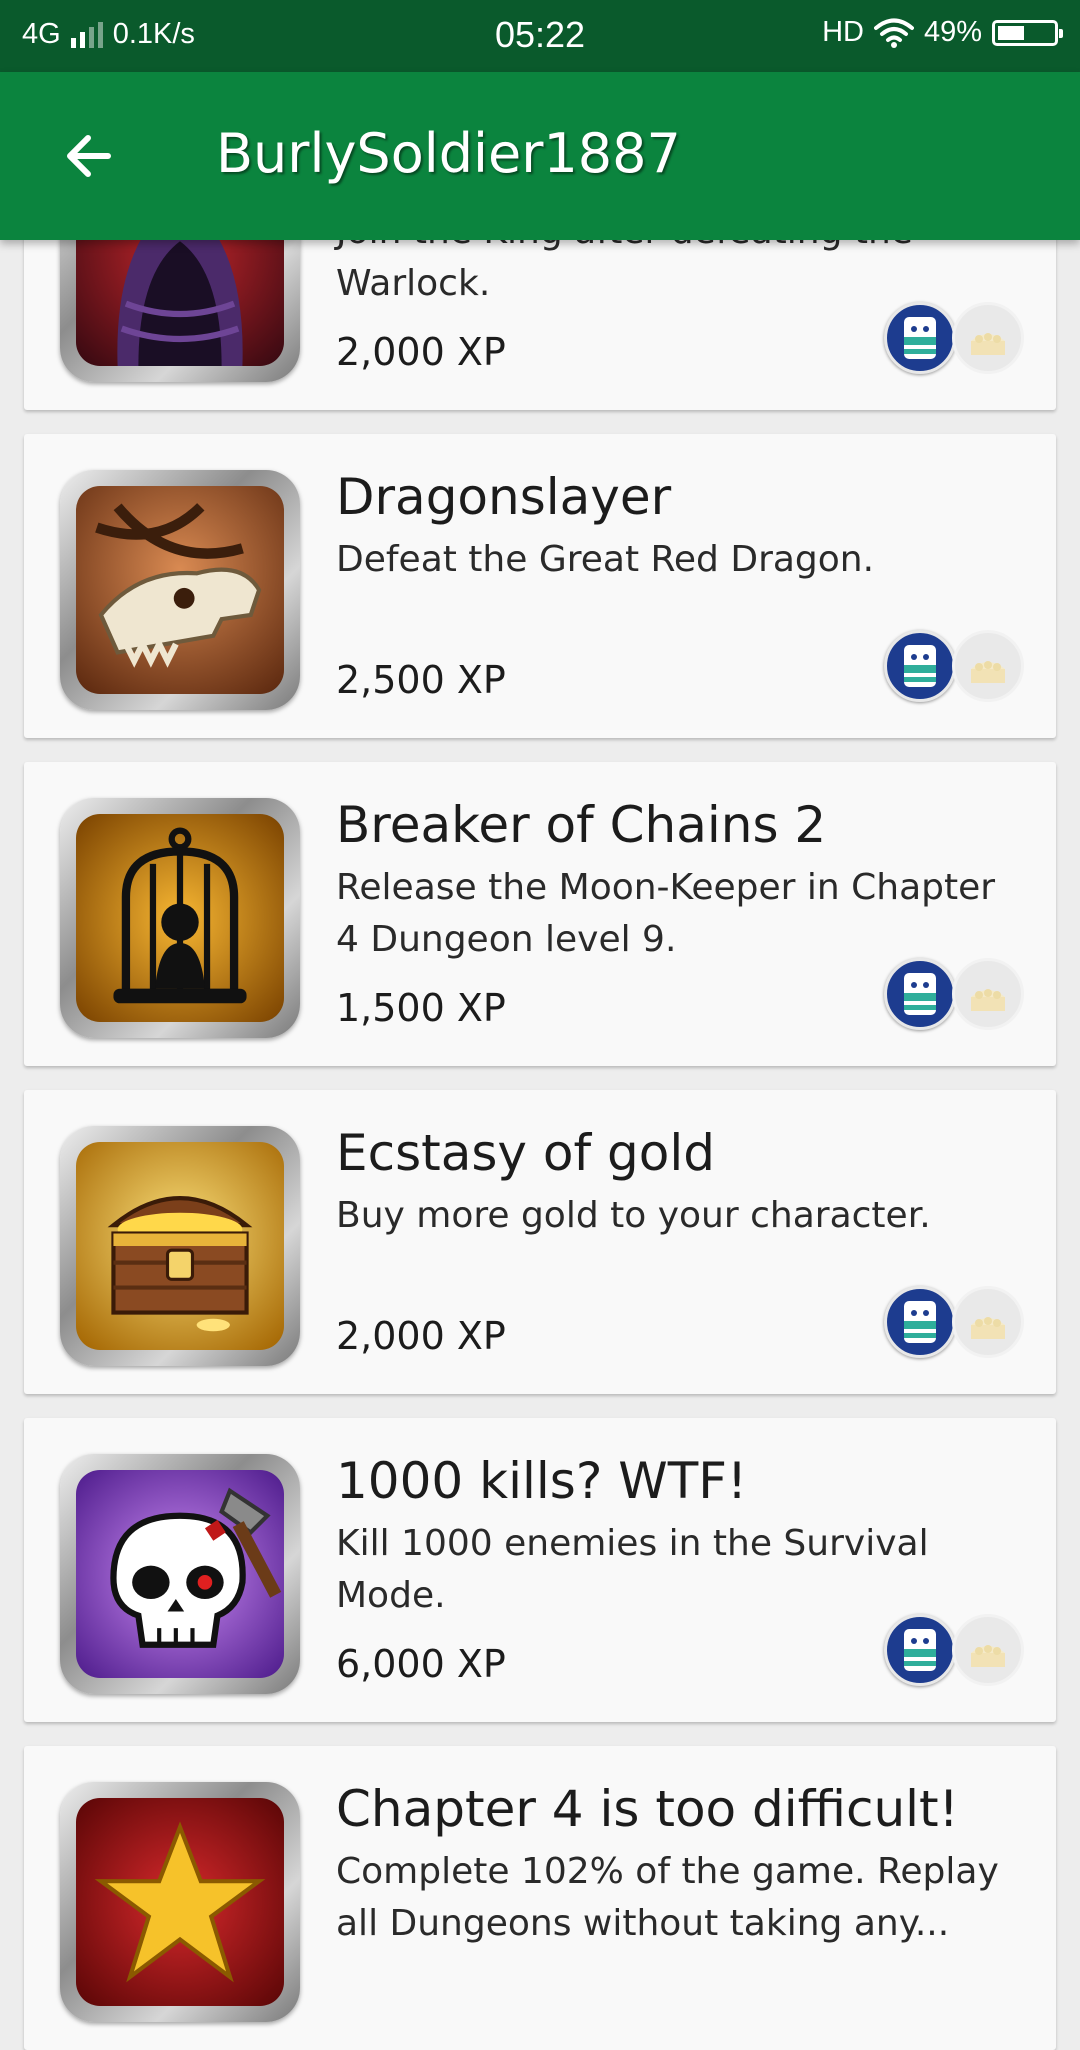 Image resolution: width=1080 pixels, height=2050 pixels. I want to click on app-bar: BurlySoldier1887, so click(540, 156).